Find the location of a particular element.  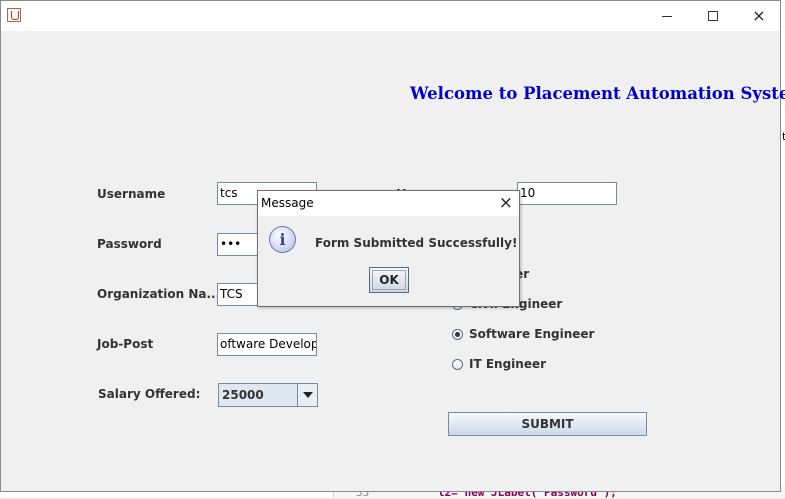

maximize-icon is located at coordinates (713, 16).